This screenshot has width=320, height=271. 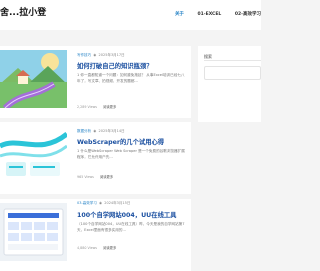 I want to click on post-date: 2024年3月15日, so click(x=117, y=203).